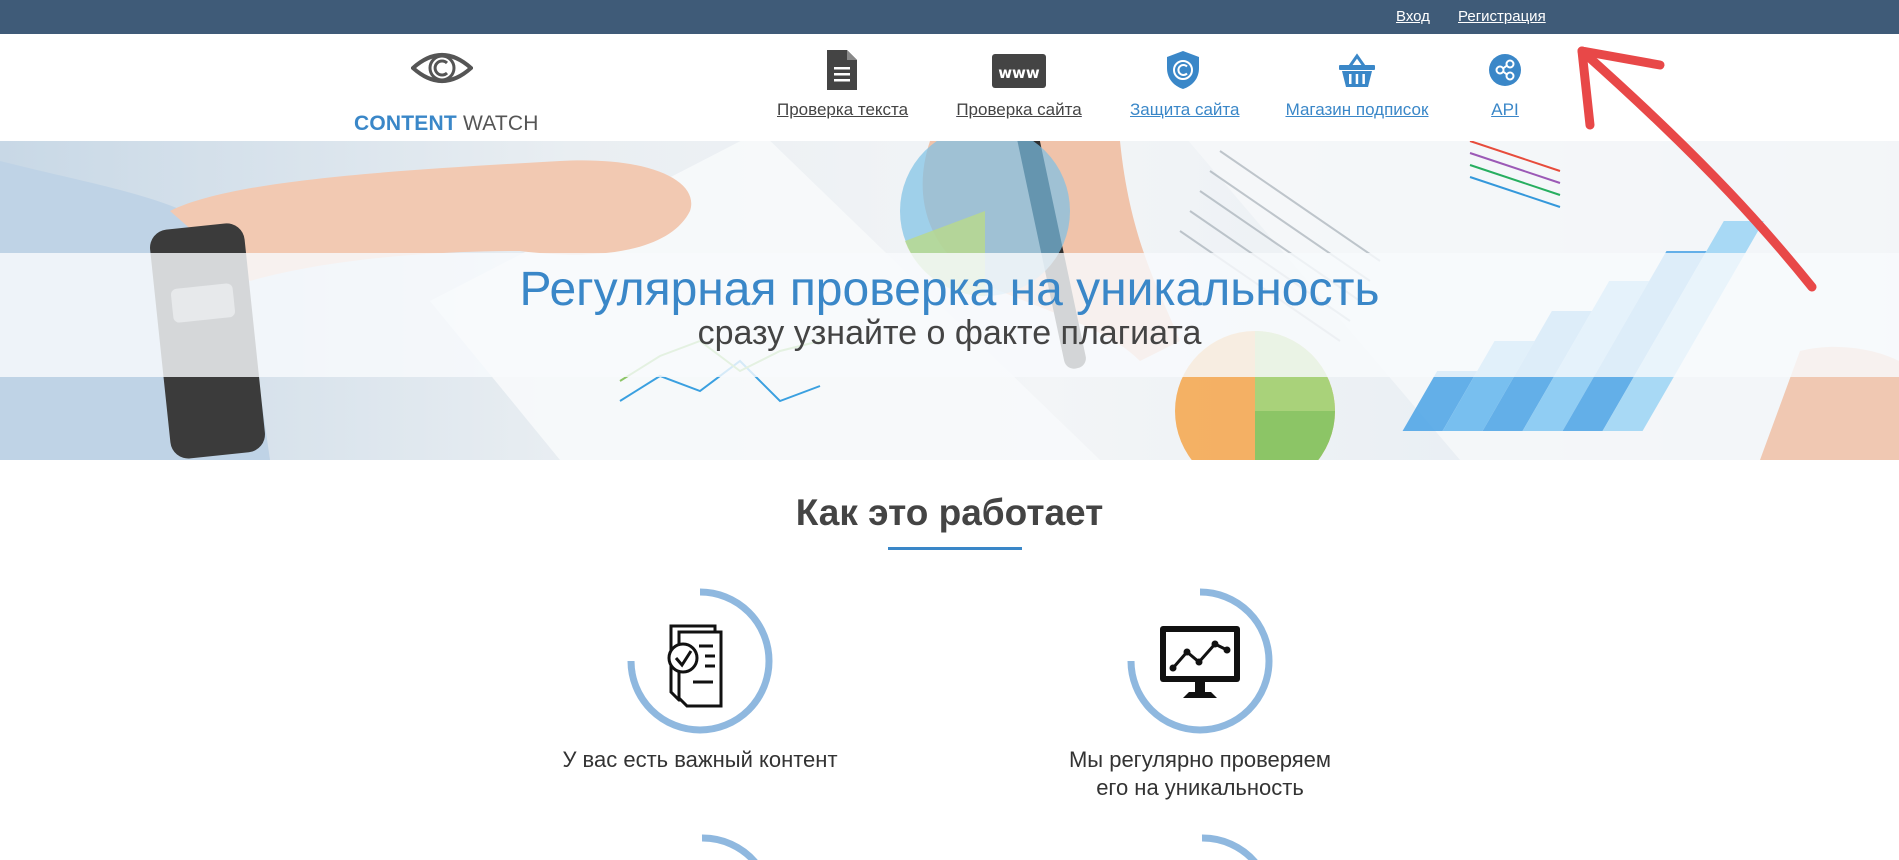  I want to click on nav-api: API, so click(1505, 85).